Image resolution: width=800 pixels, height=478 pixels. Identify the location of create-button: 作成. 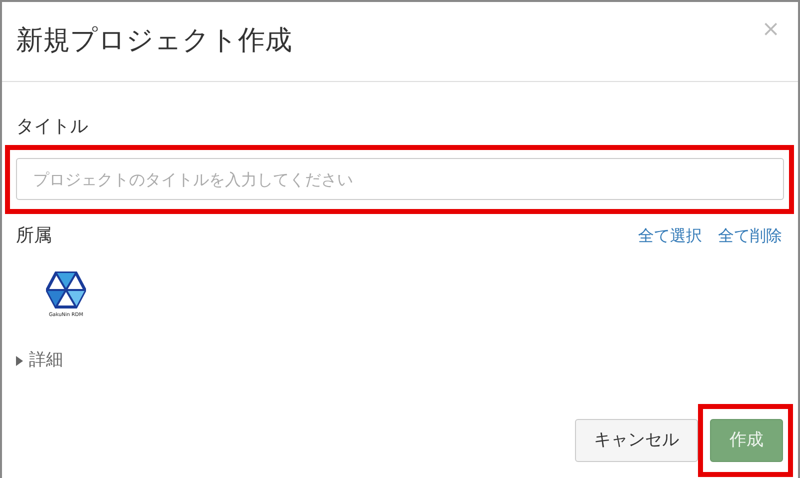
(746, 440).